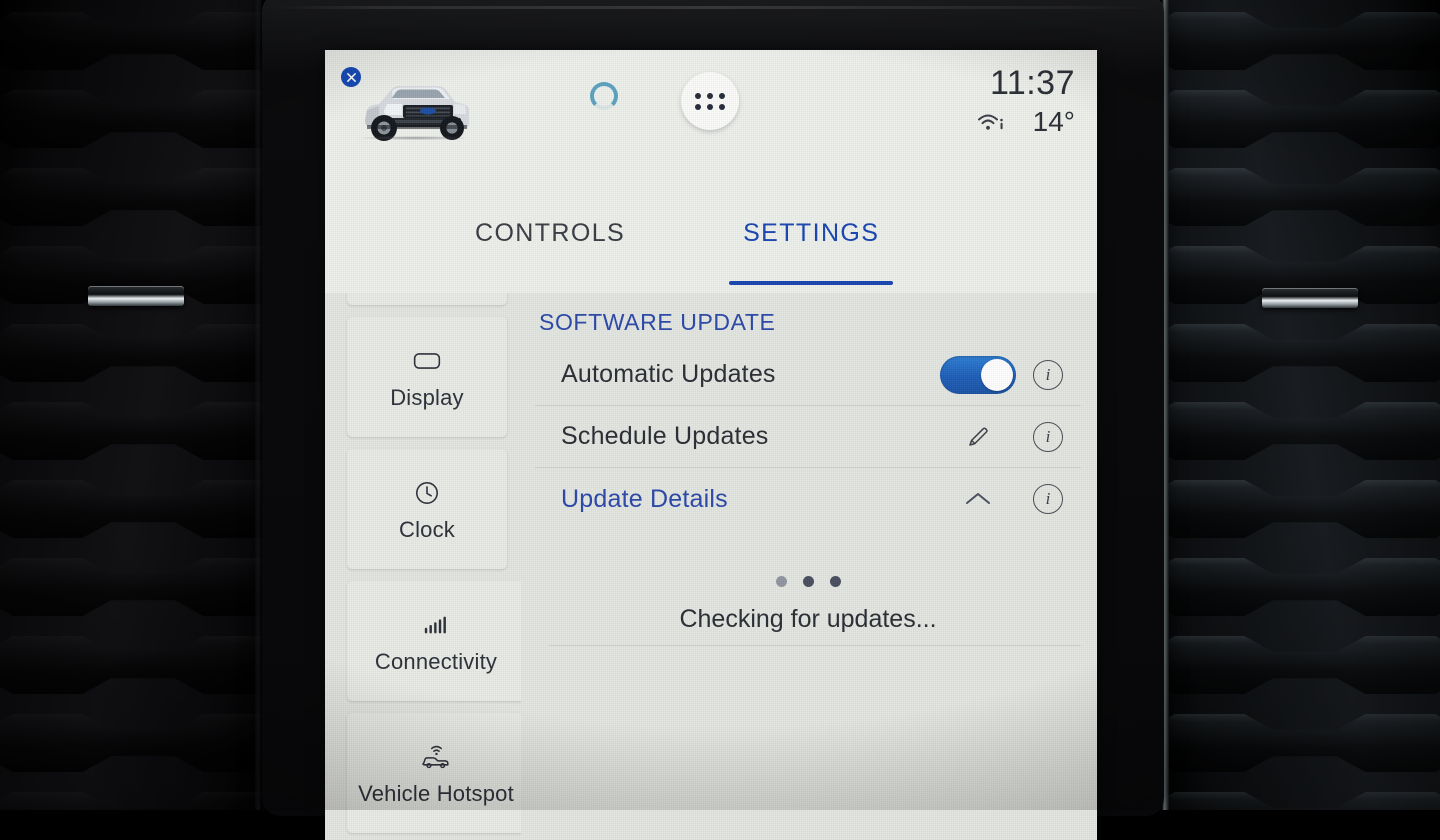 This screenshot has width=1440, height=840. What do you see at coordinates (427, 509) in the screenshot?
I see `sidebar-item-clock: Clock` at bounding box center [427, 509].